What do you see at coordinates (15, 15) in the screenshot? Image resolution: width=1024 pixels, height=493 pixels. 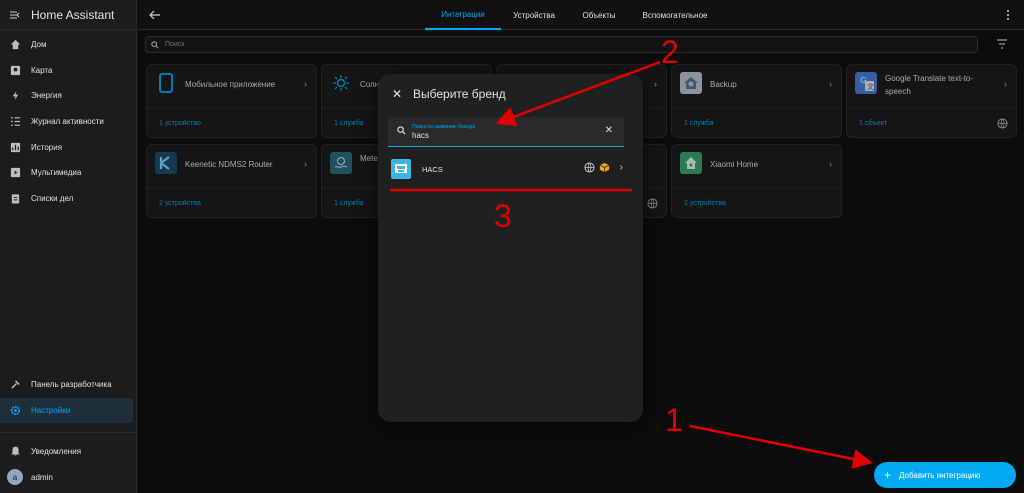 I see `menu-icon` at bounding box center [15, 15].